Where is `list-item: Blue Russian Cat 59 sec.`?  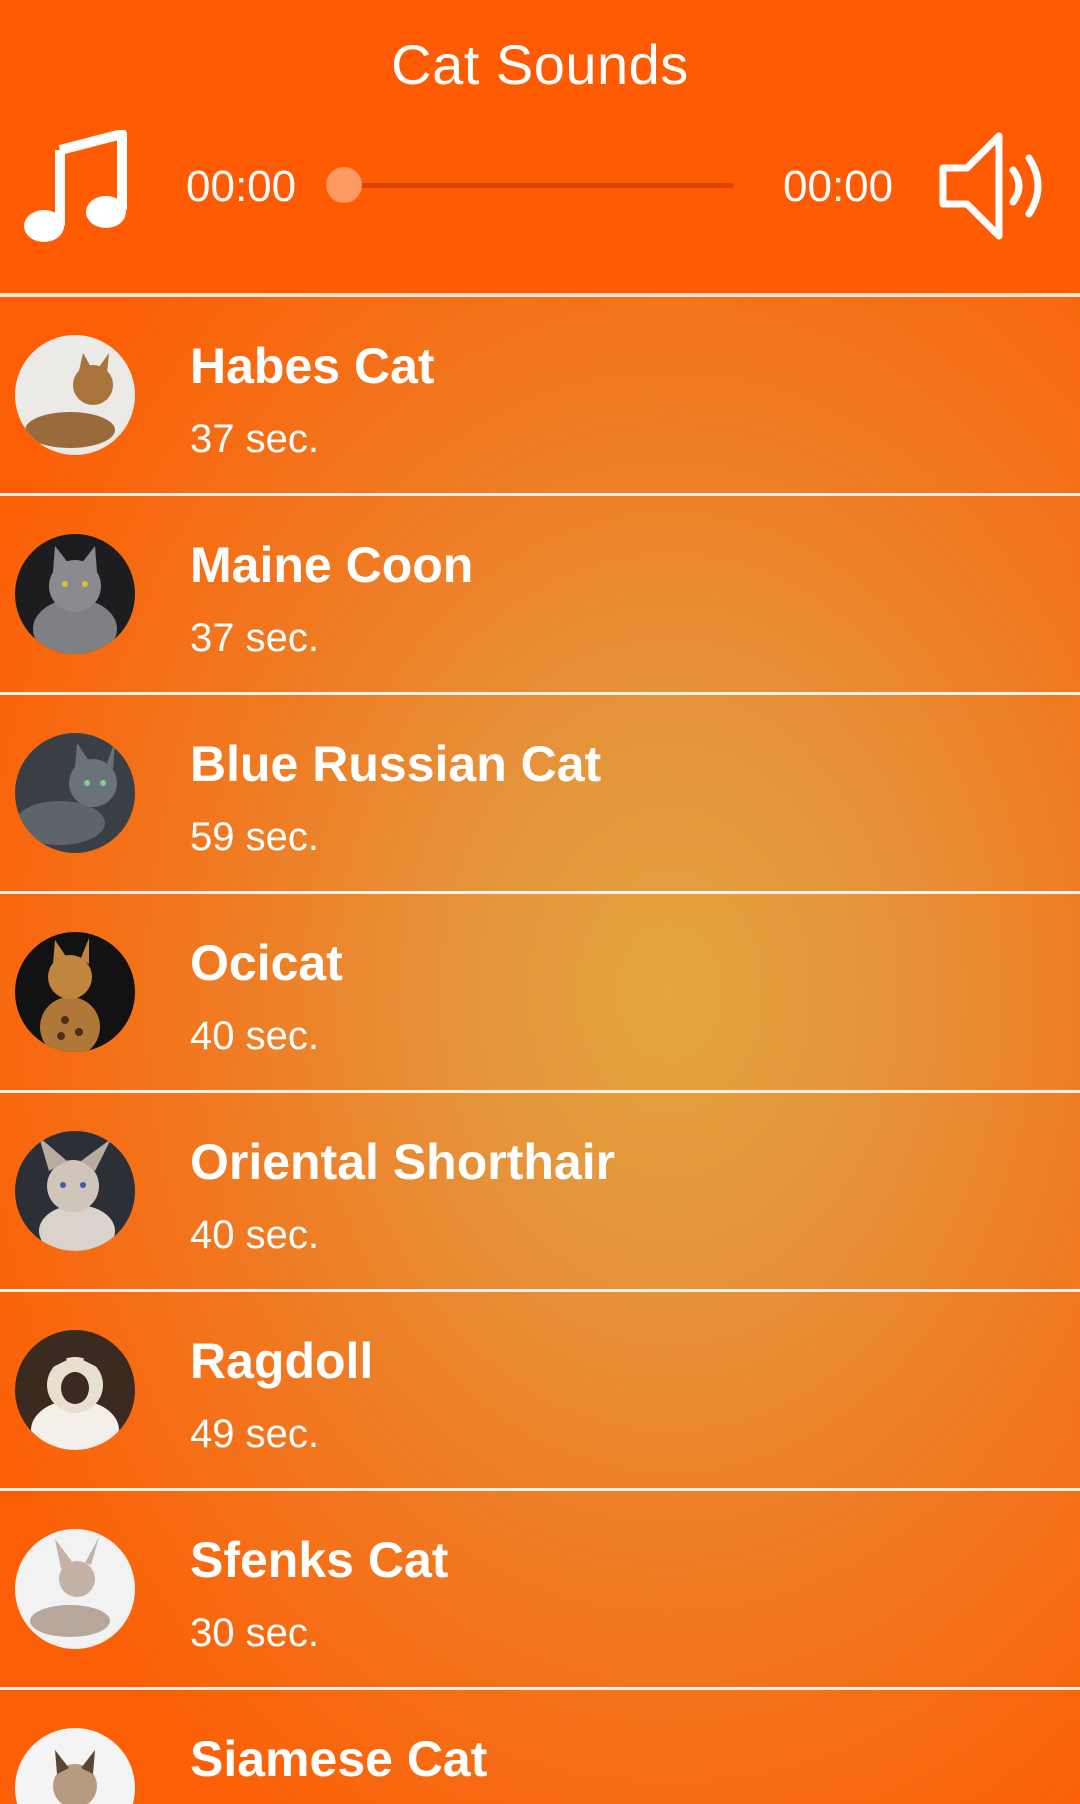 list-item: Blue Russian Cat 59 sec. is located at coordinates (540, 794).